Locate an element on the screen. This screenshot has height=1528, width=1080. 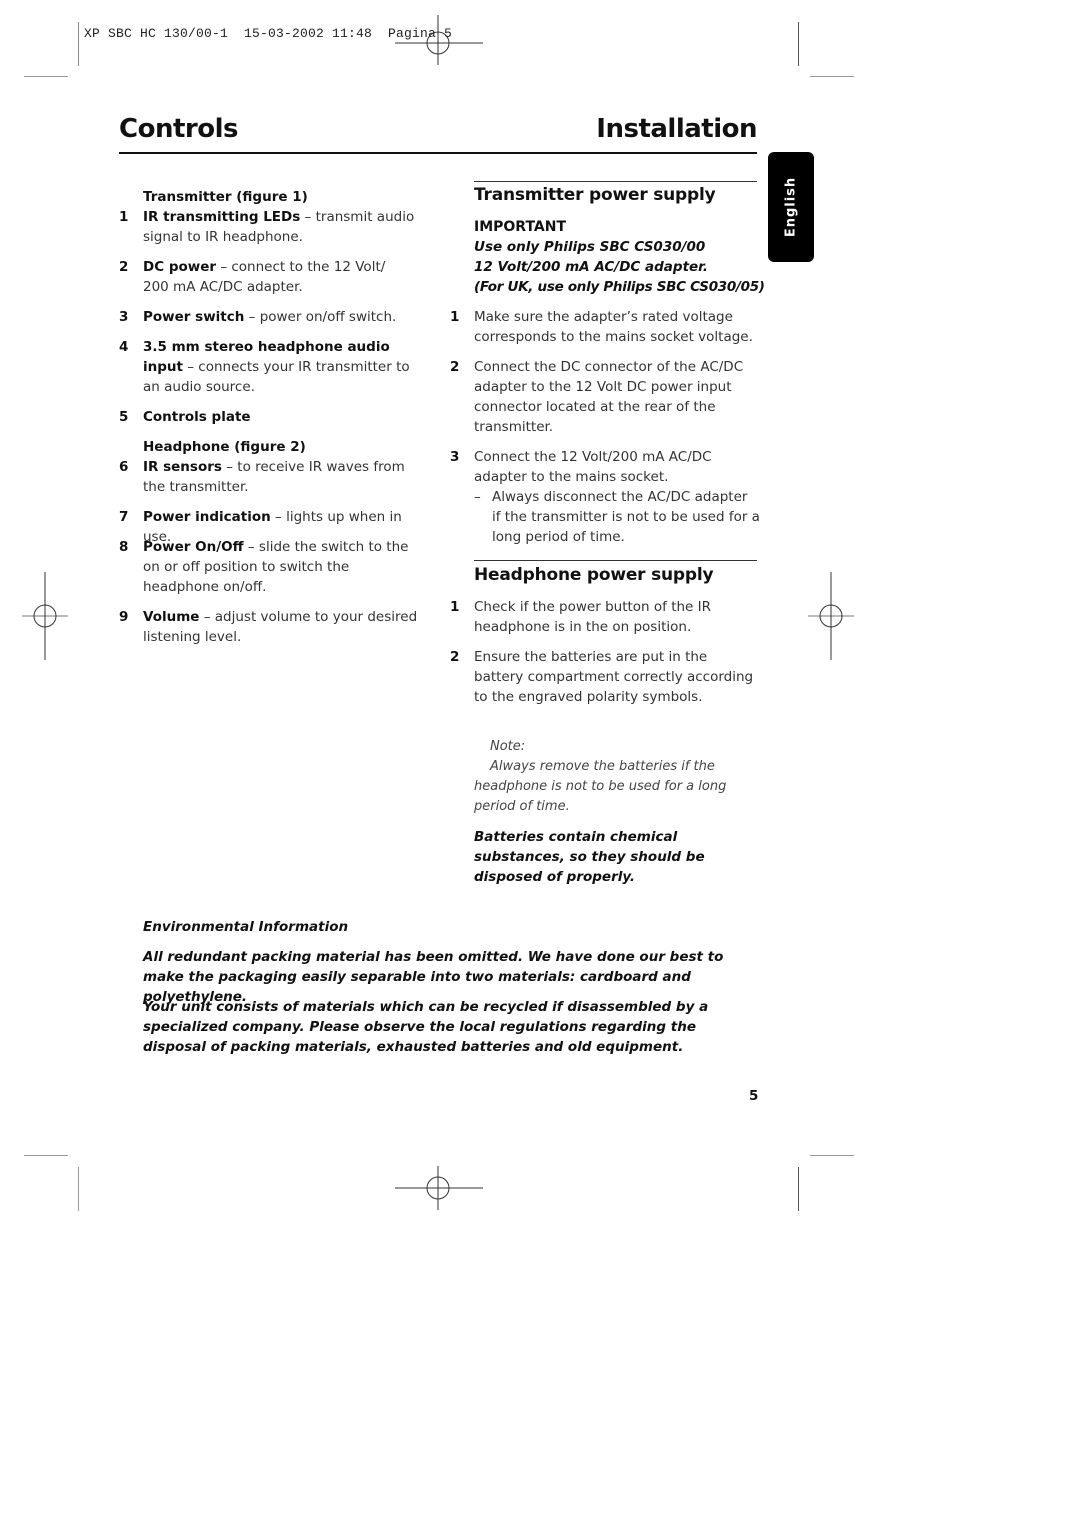
language-tab-label: English is located at coordinates (791, 207).